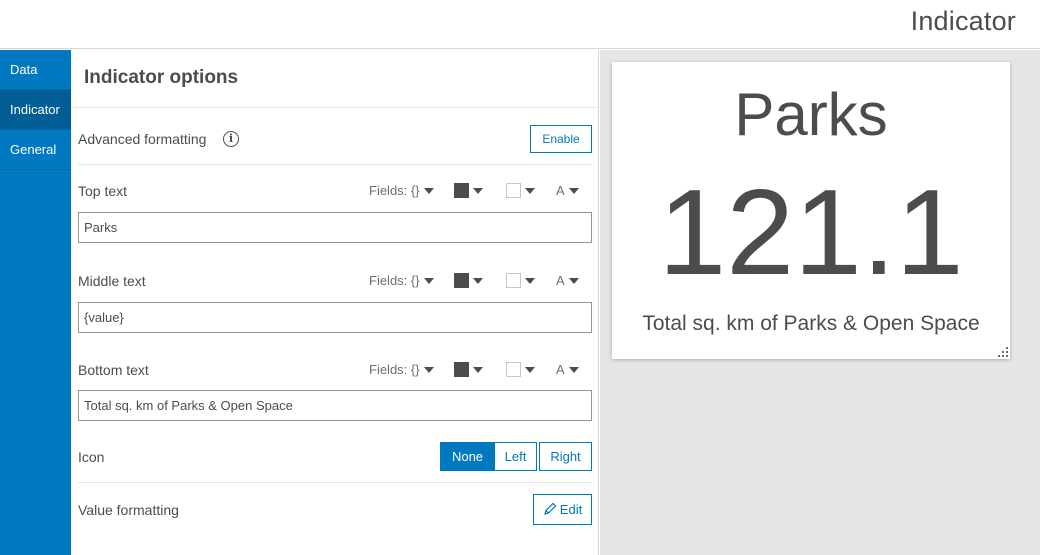 Image resolution: width=1040 pixels, height=555 pixels. What do you see at coordinates (520, 24) in the screenshot?
I see `top-bar: Indicator` at bounding box center [520, 24].